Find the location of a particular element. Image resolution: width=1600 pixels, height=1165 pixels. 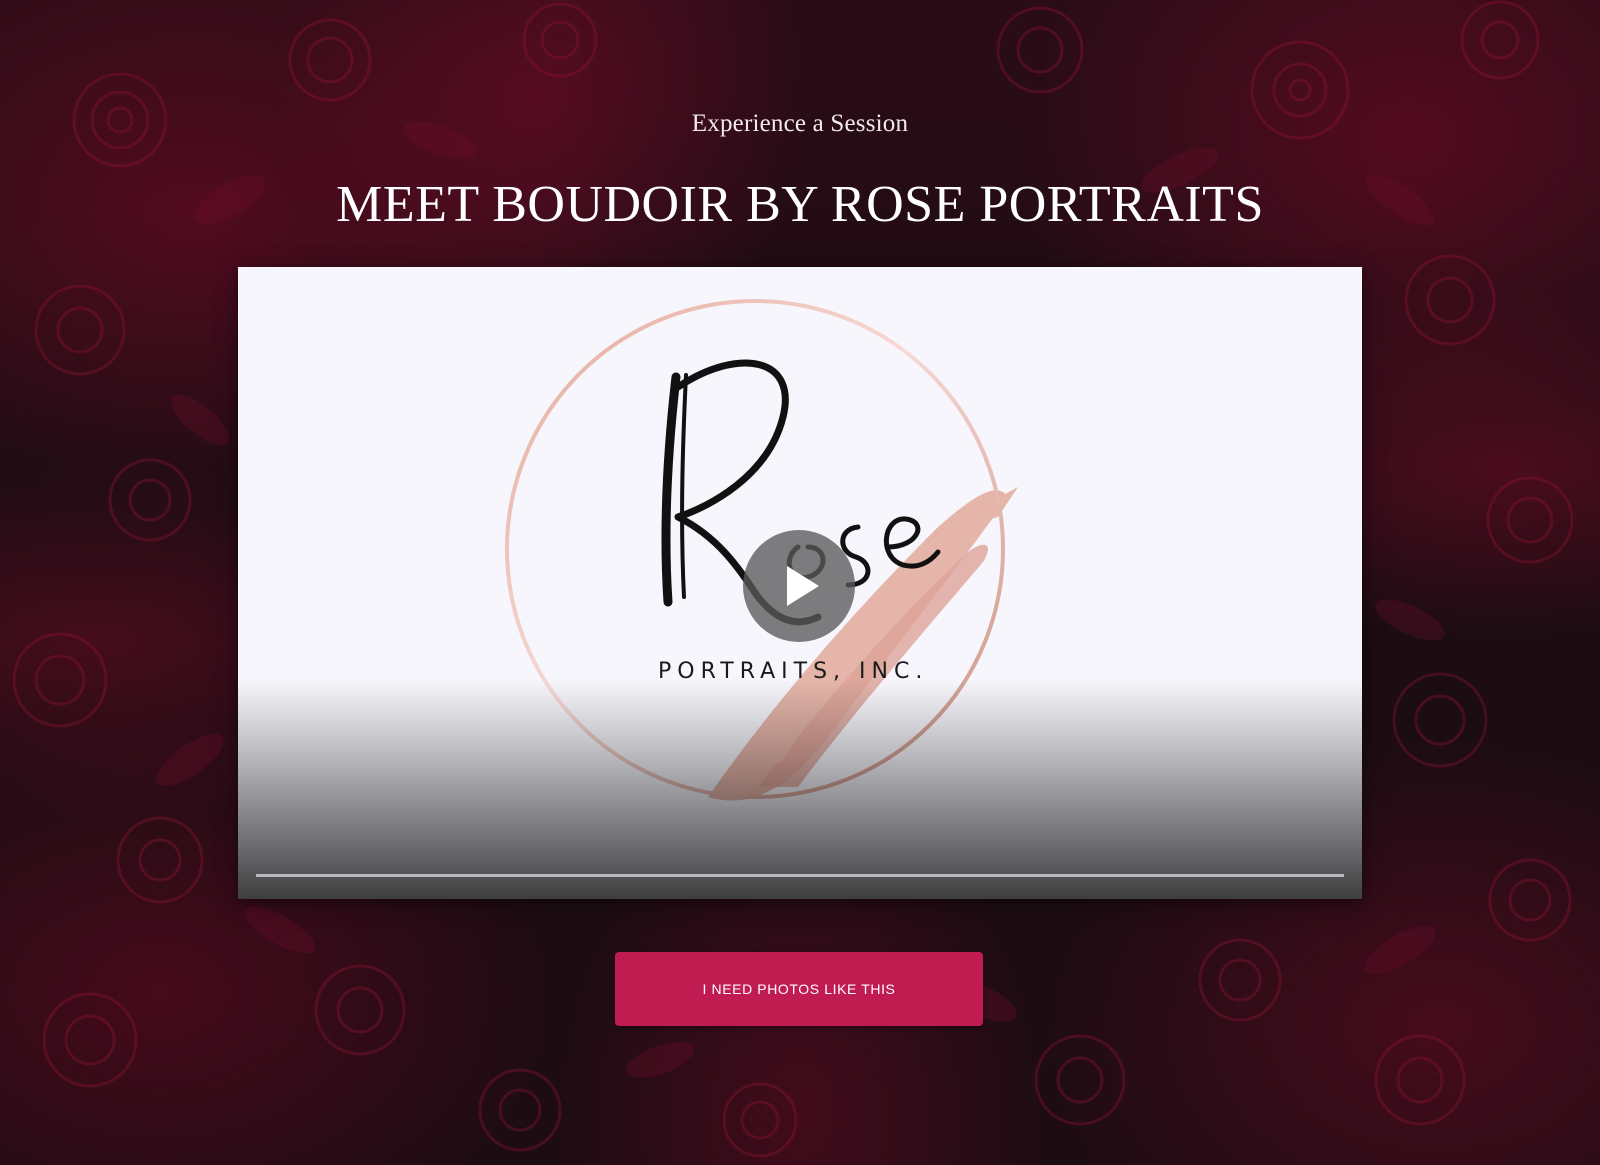

play-button is located at coordinates (799, 586).